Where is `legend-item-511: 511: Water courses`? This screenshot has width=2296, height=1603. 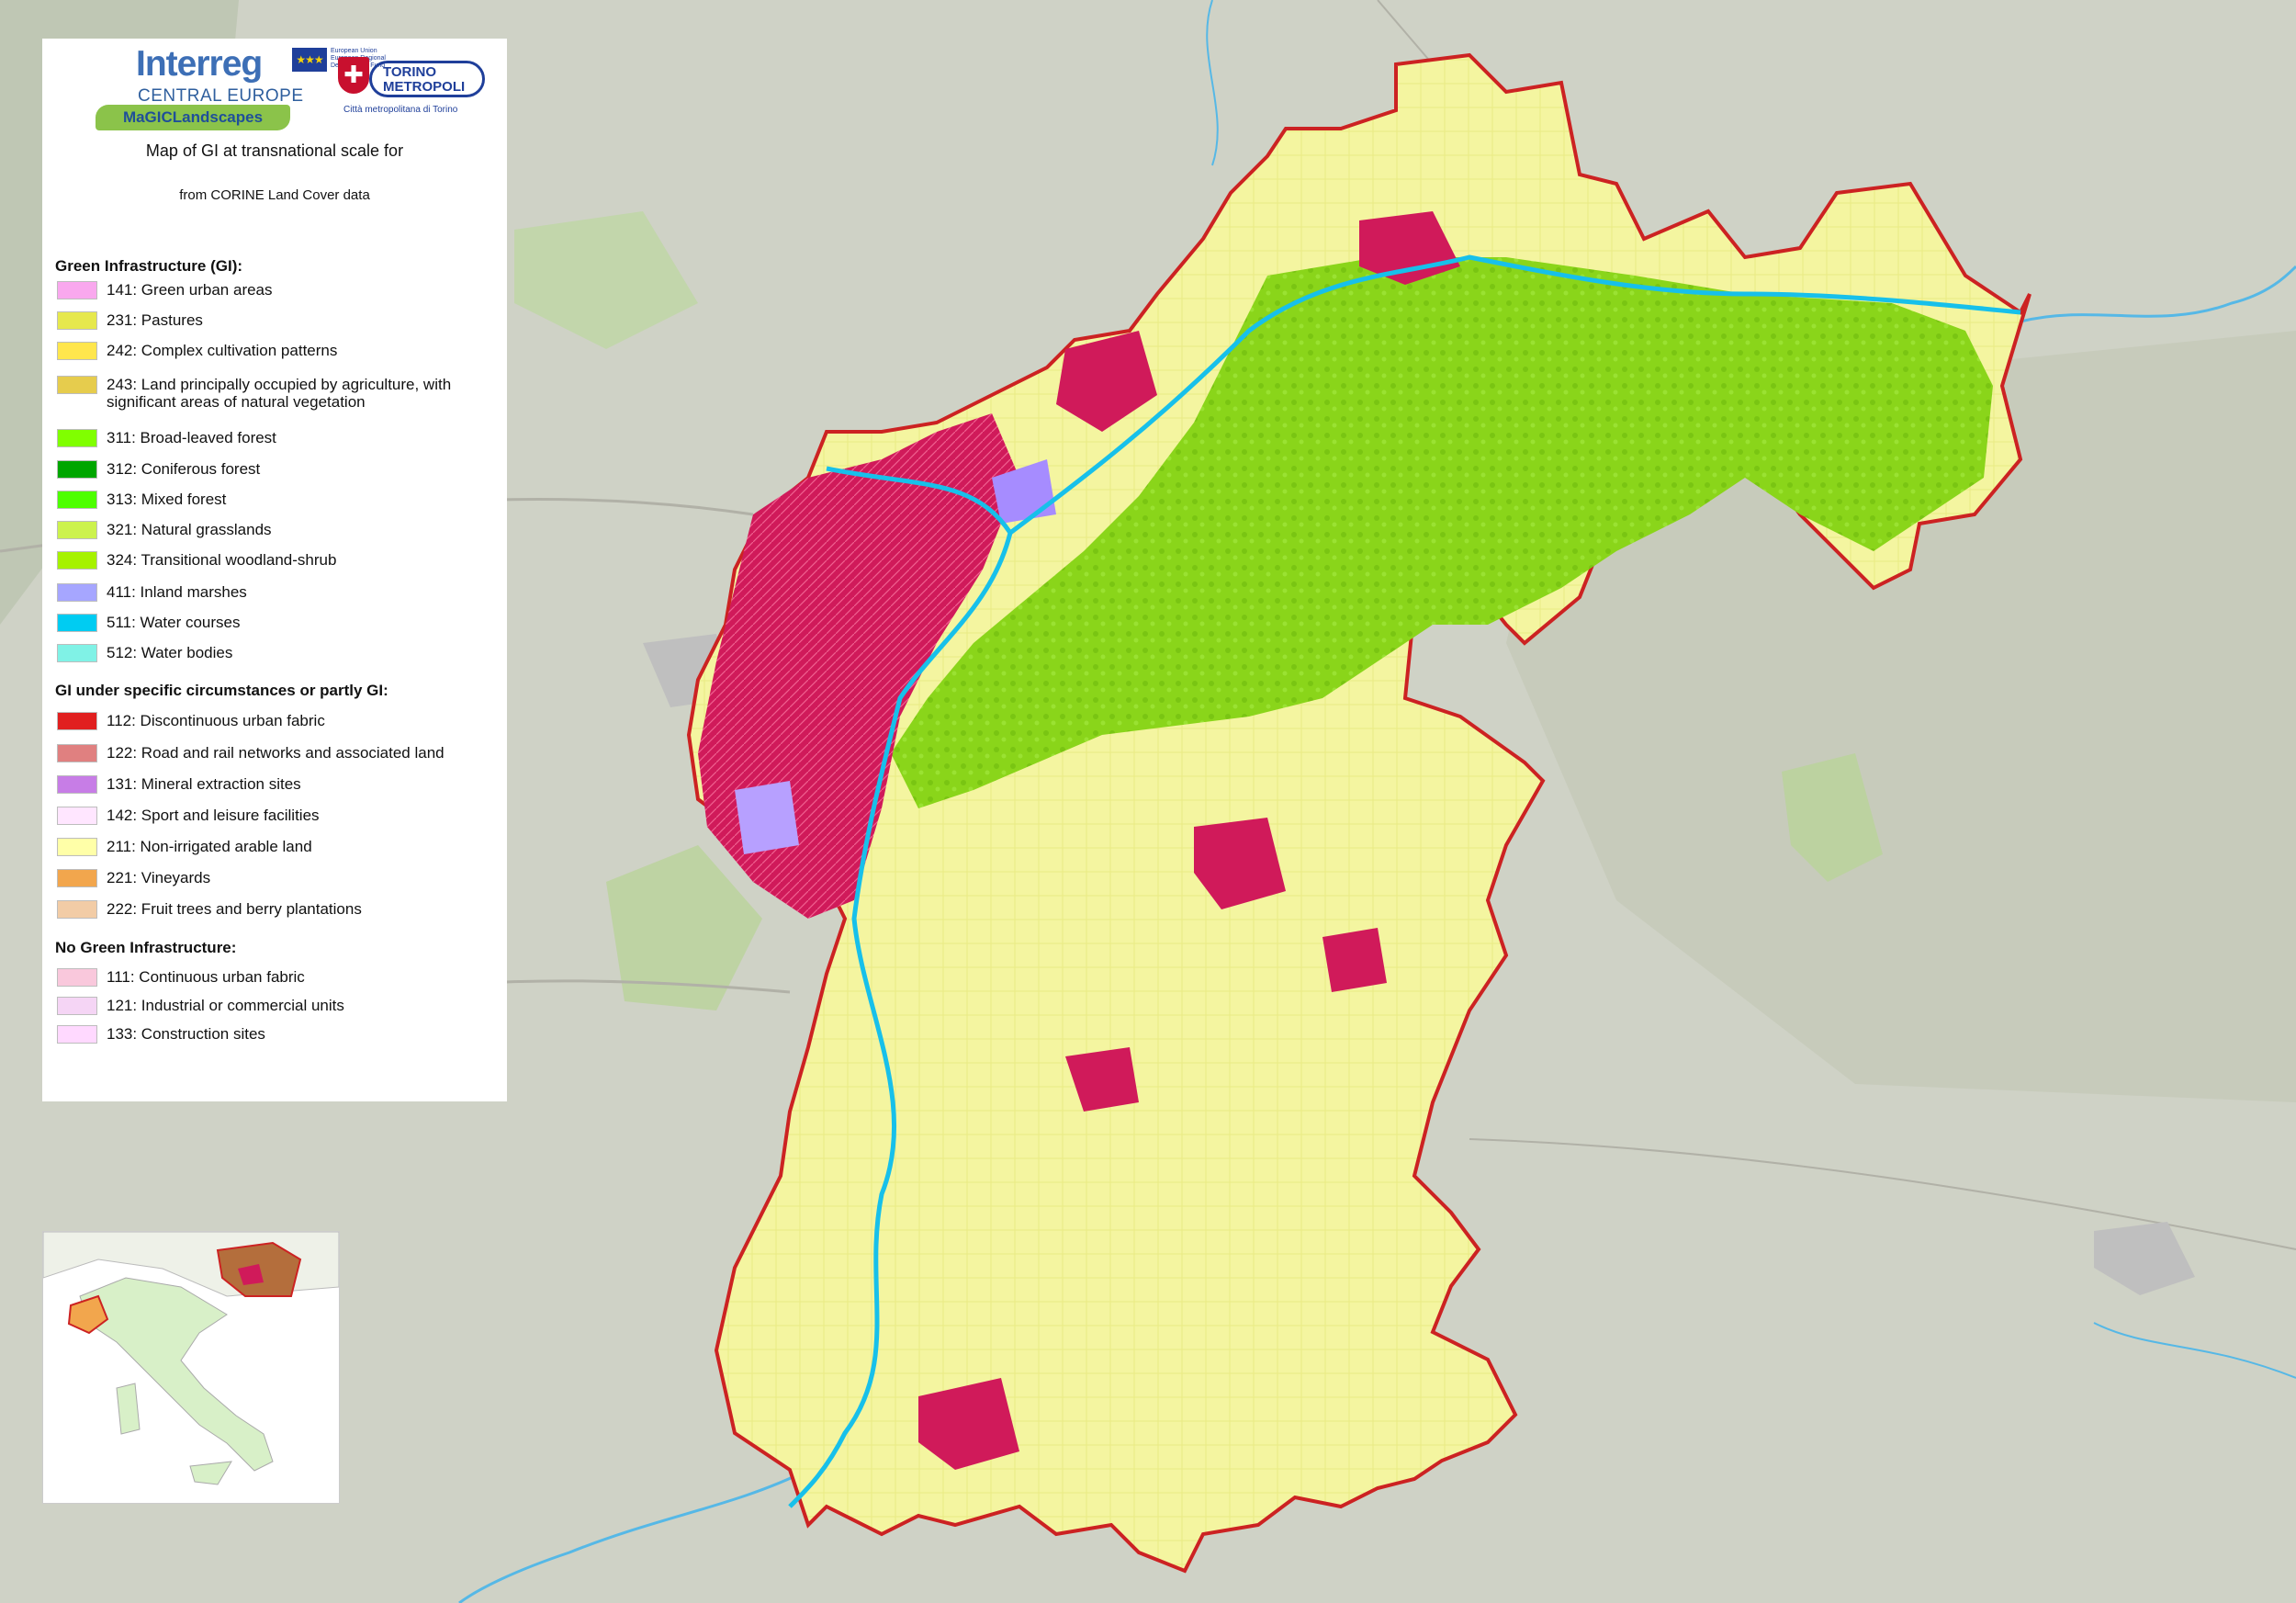
legend-item-511: 511: Water courses is located at coordinates (282, 623).